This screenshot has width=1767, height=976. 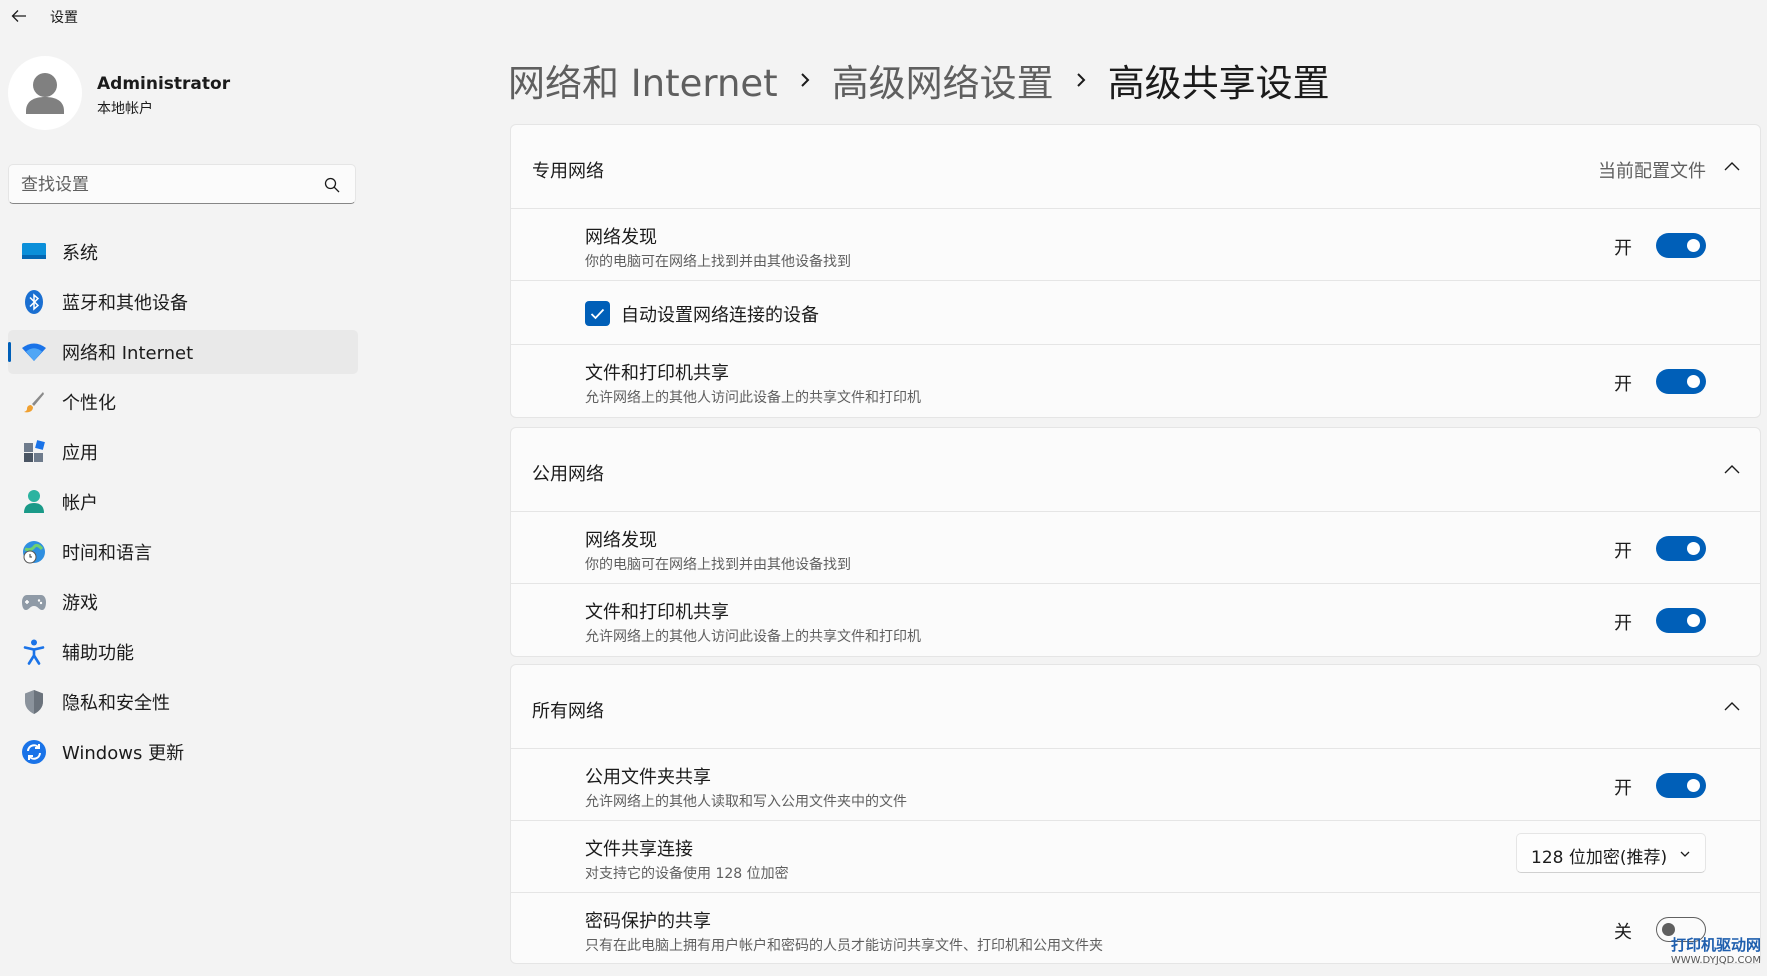 I want to click on sidebar-item-privacy: 隐私和安全性, so click(x=183, y=702).